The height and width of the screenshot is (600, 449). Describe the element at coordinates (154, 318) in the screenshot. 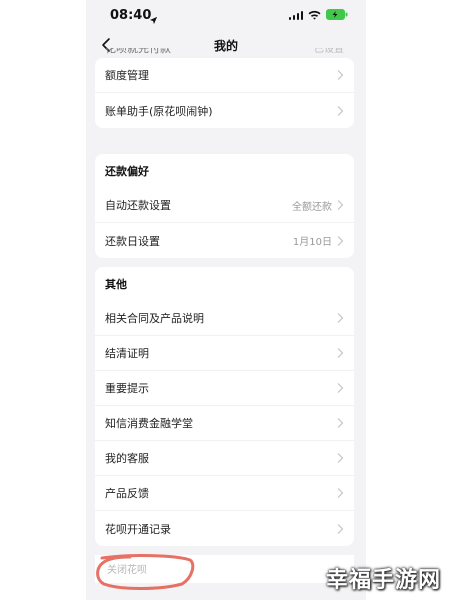

I see `list-item-label: 相关合同及产品说明` at that location.